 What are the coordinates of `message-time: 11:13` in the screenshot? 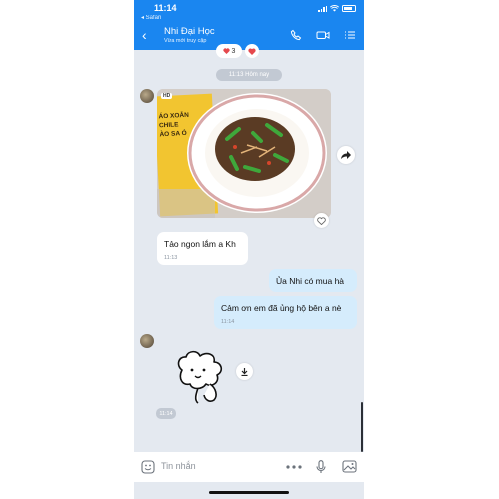 It's located at (171, 258).